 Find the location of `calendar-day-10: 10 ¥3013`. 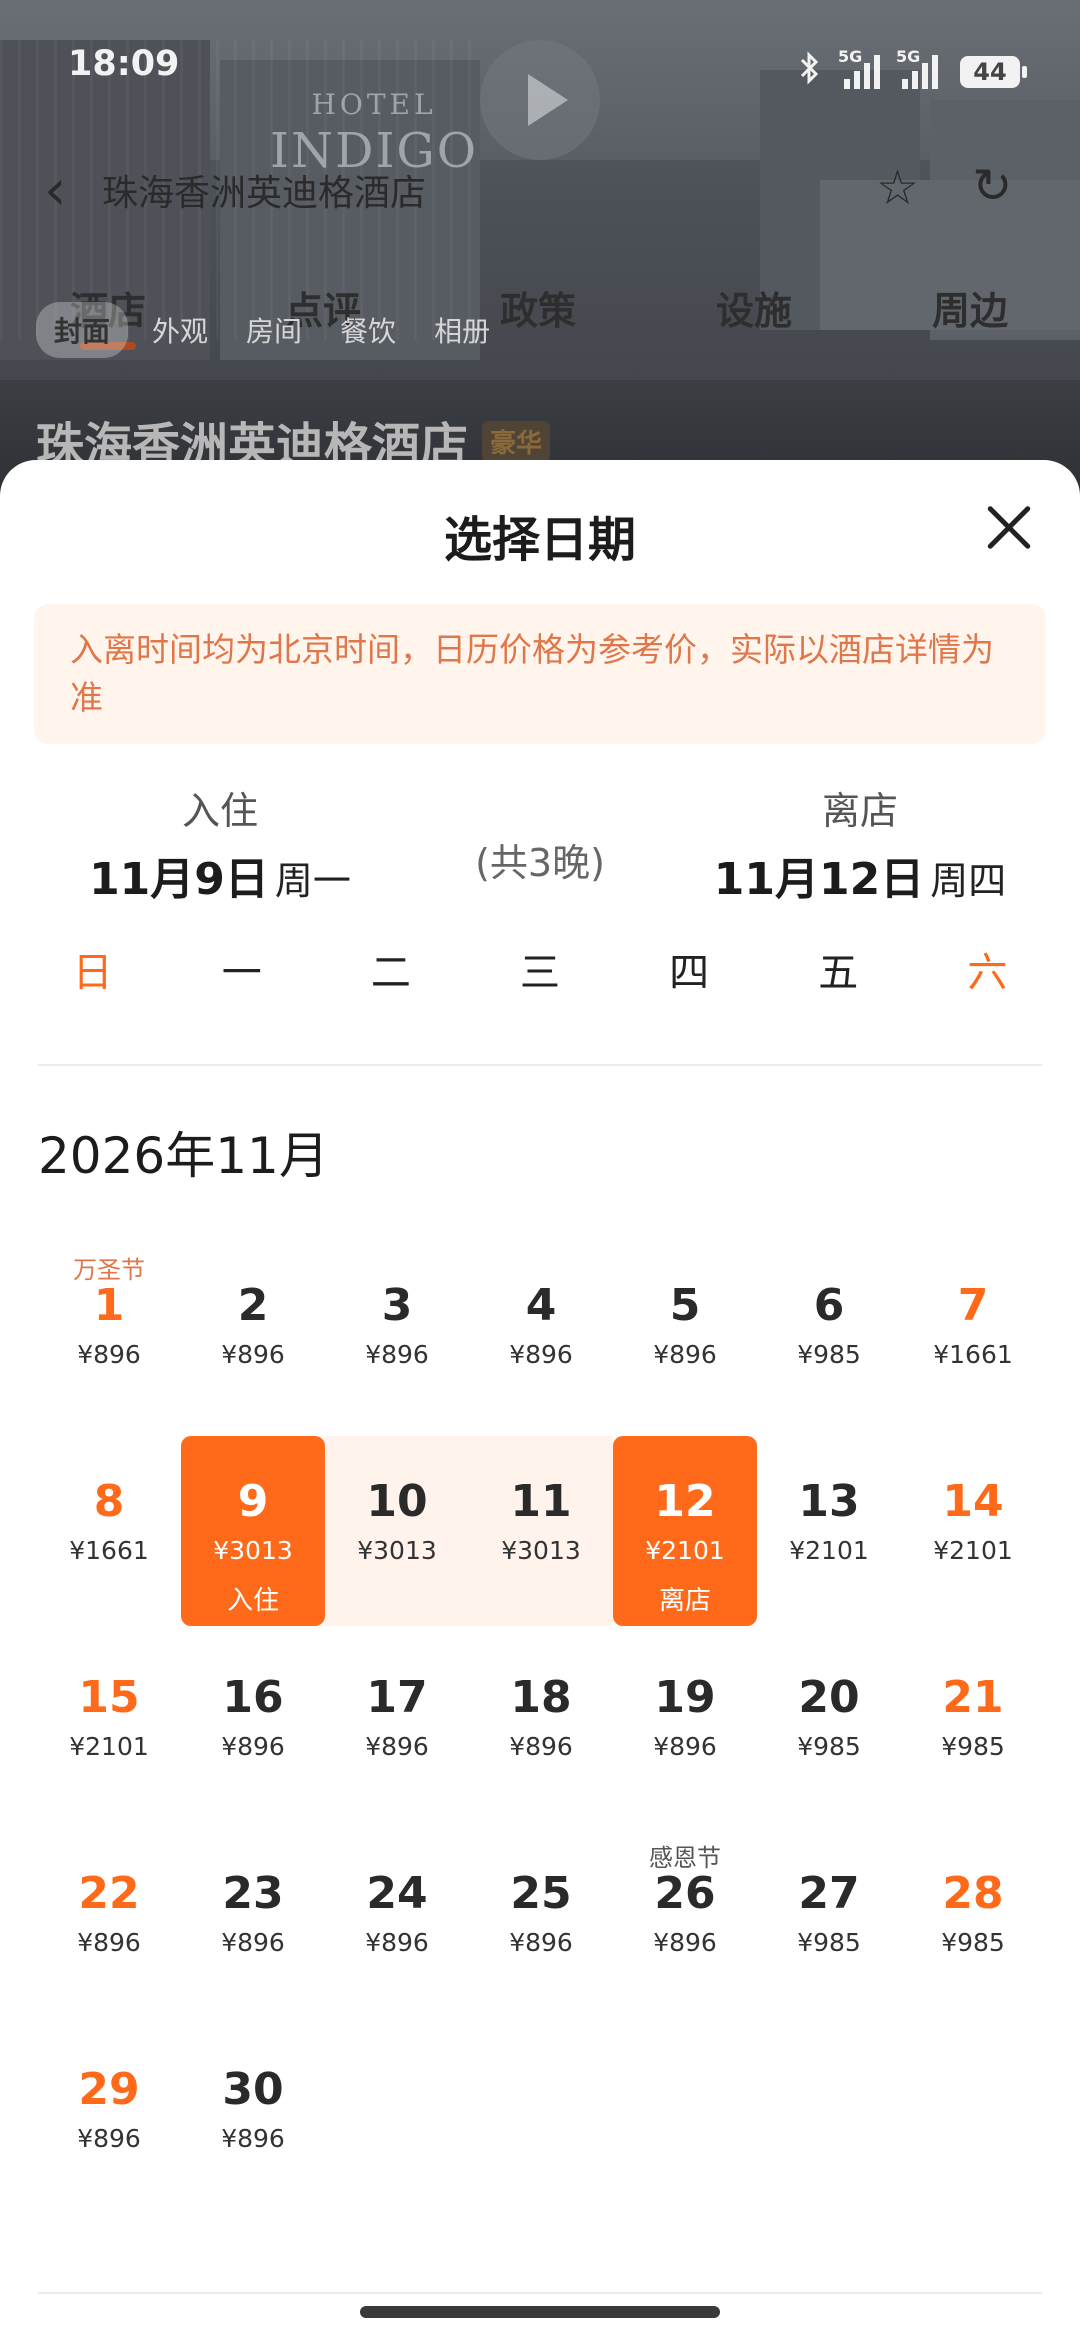

calendar-day-10: 10 ¥3013 is located at coordinates (397, 1531).